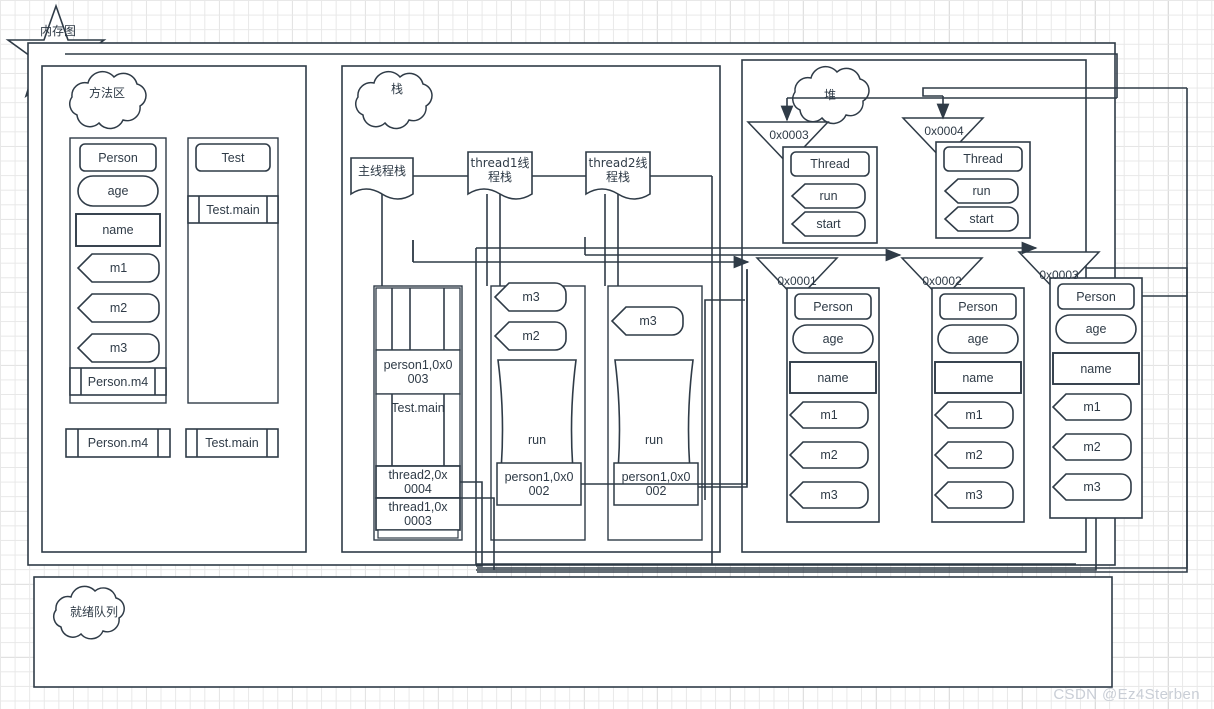  I want to click on watermark: CSDN @Ez4Sterben, so click(1126, 694).